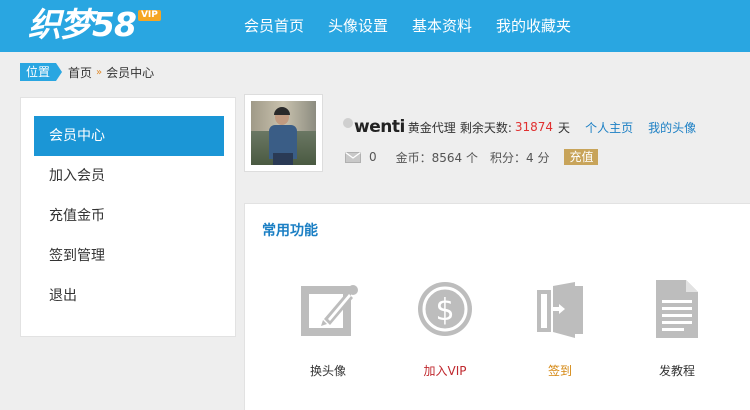 This screenshot has width=750, height=410. Describe the element at coordinates (676, 371) in the screenshot. I see `func-post-tutorial-label: 发教程` at that location.